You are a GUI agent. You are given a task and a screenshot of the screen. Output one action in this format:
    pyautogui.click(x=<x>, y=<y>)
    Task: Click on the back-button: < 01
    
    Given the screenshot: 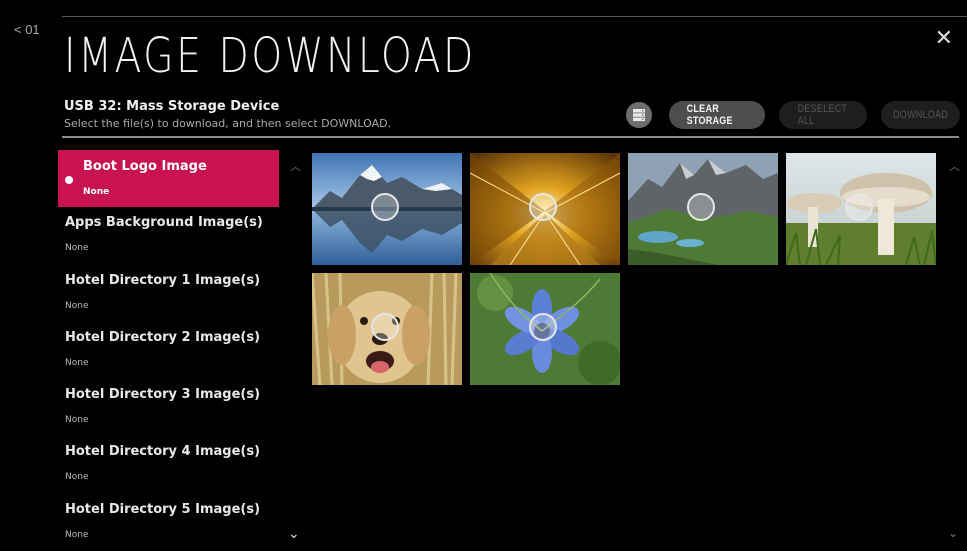 What is the action you would take?
    pyautogui.click(x=27, y=29)
    